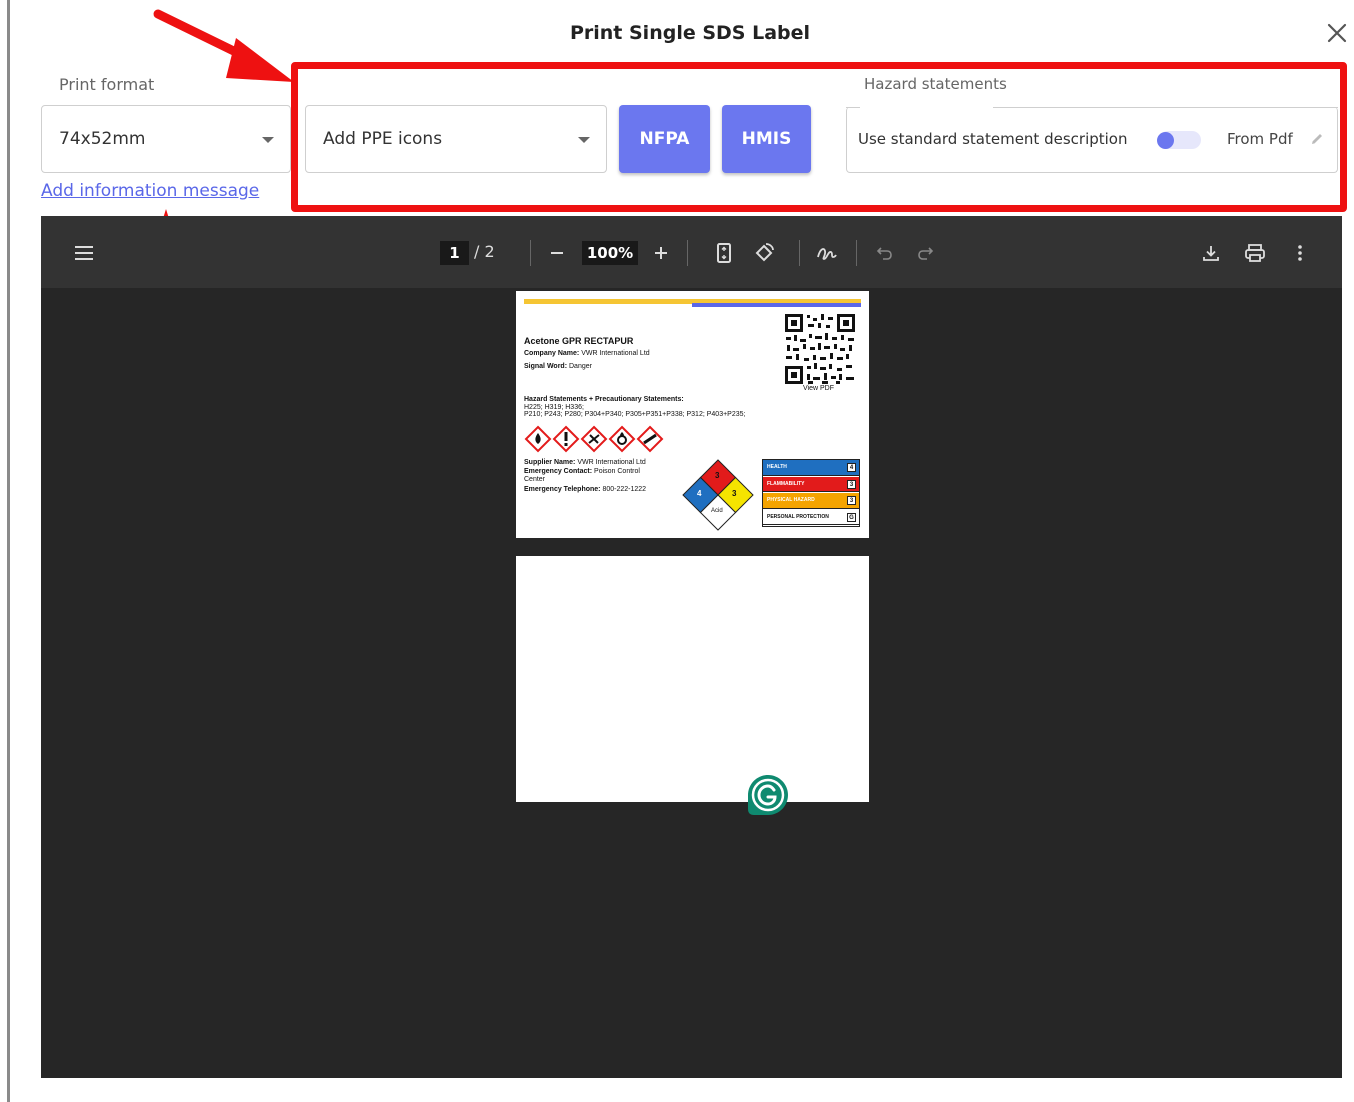 This screenshot has height=1102, width=1354. Describe the element at coordinates (699, 493) in the screenshot. I see `nfpa-left-value: 4` at that location.